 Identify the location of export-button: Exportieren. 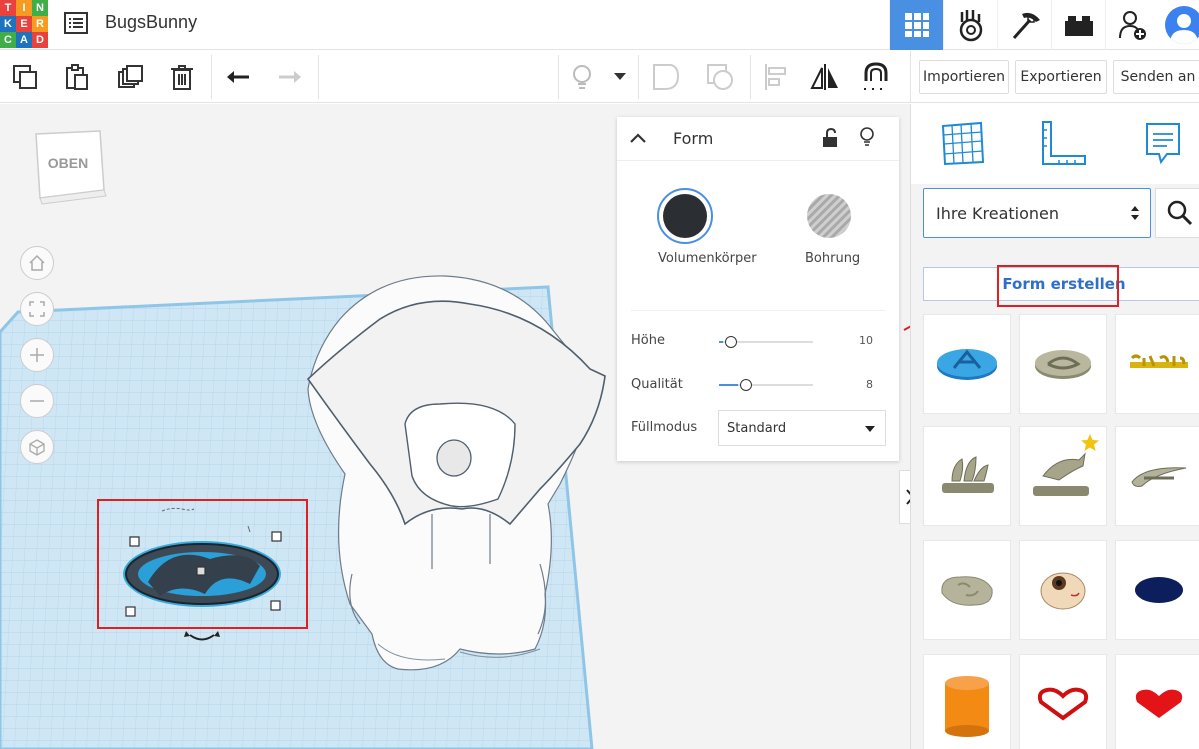
(1061, 77).